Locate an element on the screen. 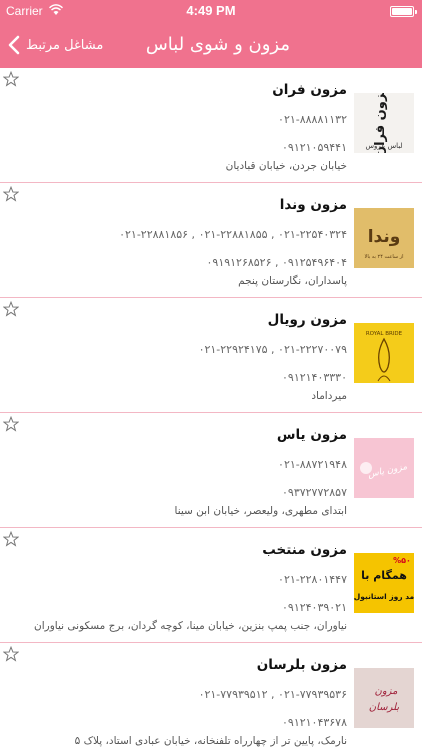  thumbnail-image: وندا از ساعت ۲۴ به بالا is located at coordinates (384, 238).